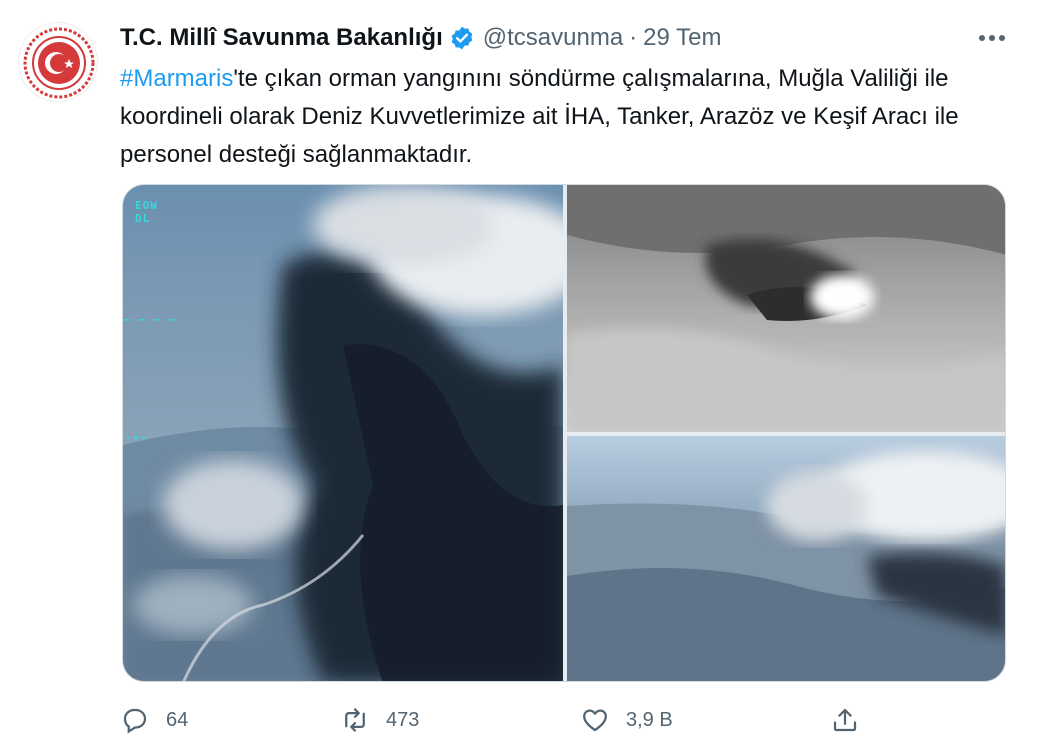  What do you see at coordinates (649, 719) in the screenshot?
I see `like-count: 3,9 B` at bounding box center [649, 719].